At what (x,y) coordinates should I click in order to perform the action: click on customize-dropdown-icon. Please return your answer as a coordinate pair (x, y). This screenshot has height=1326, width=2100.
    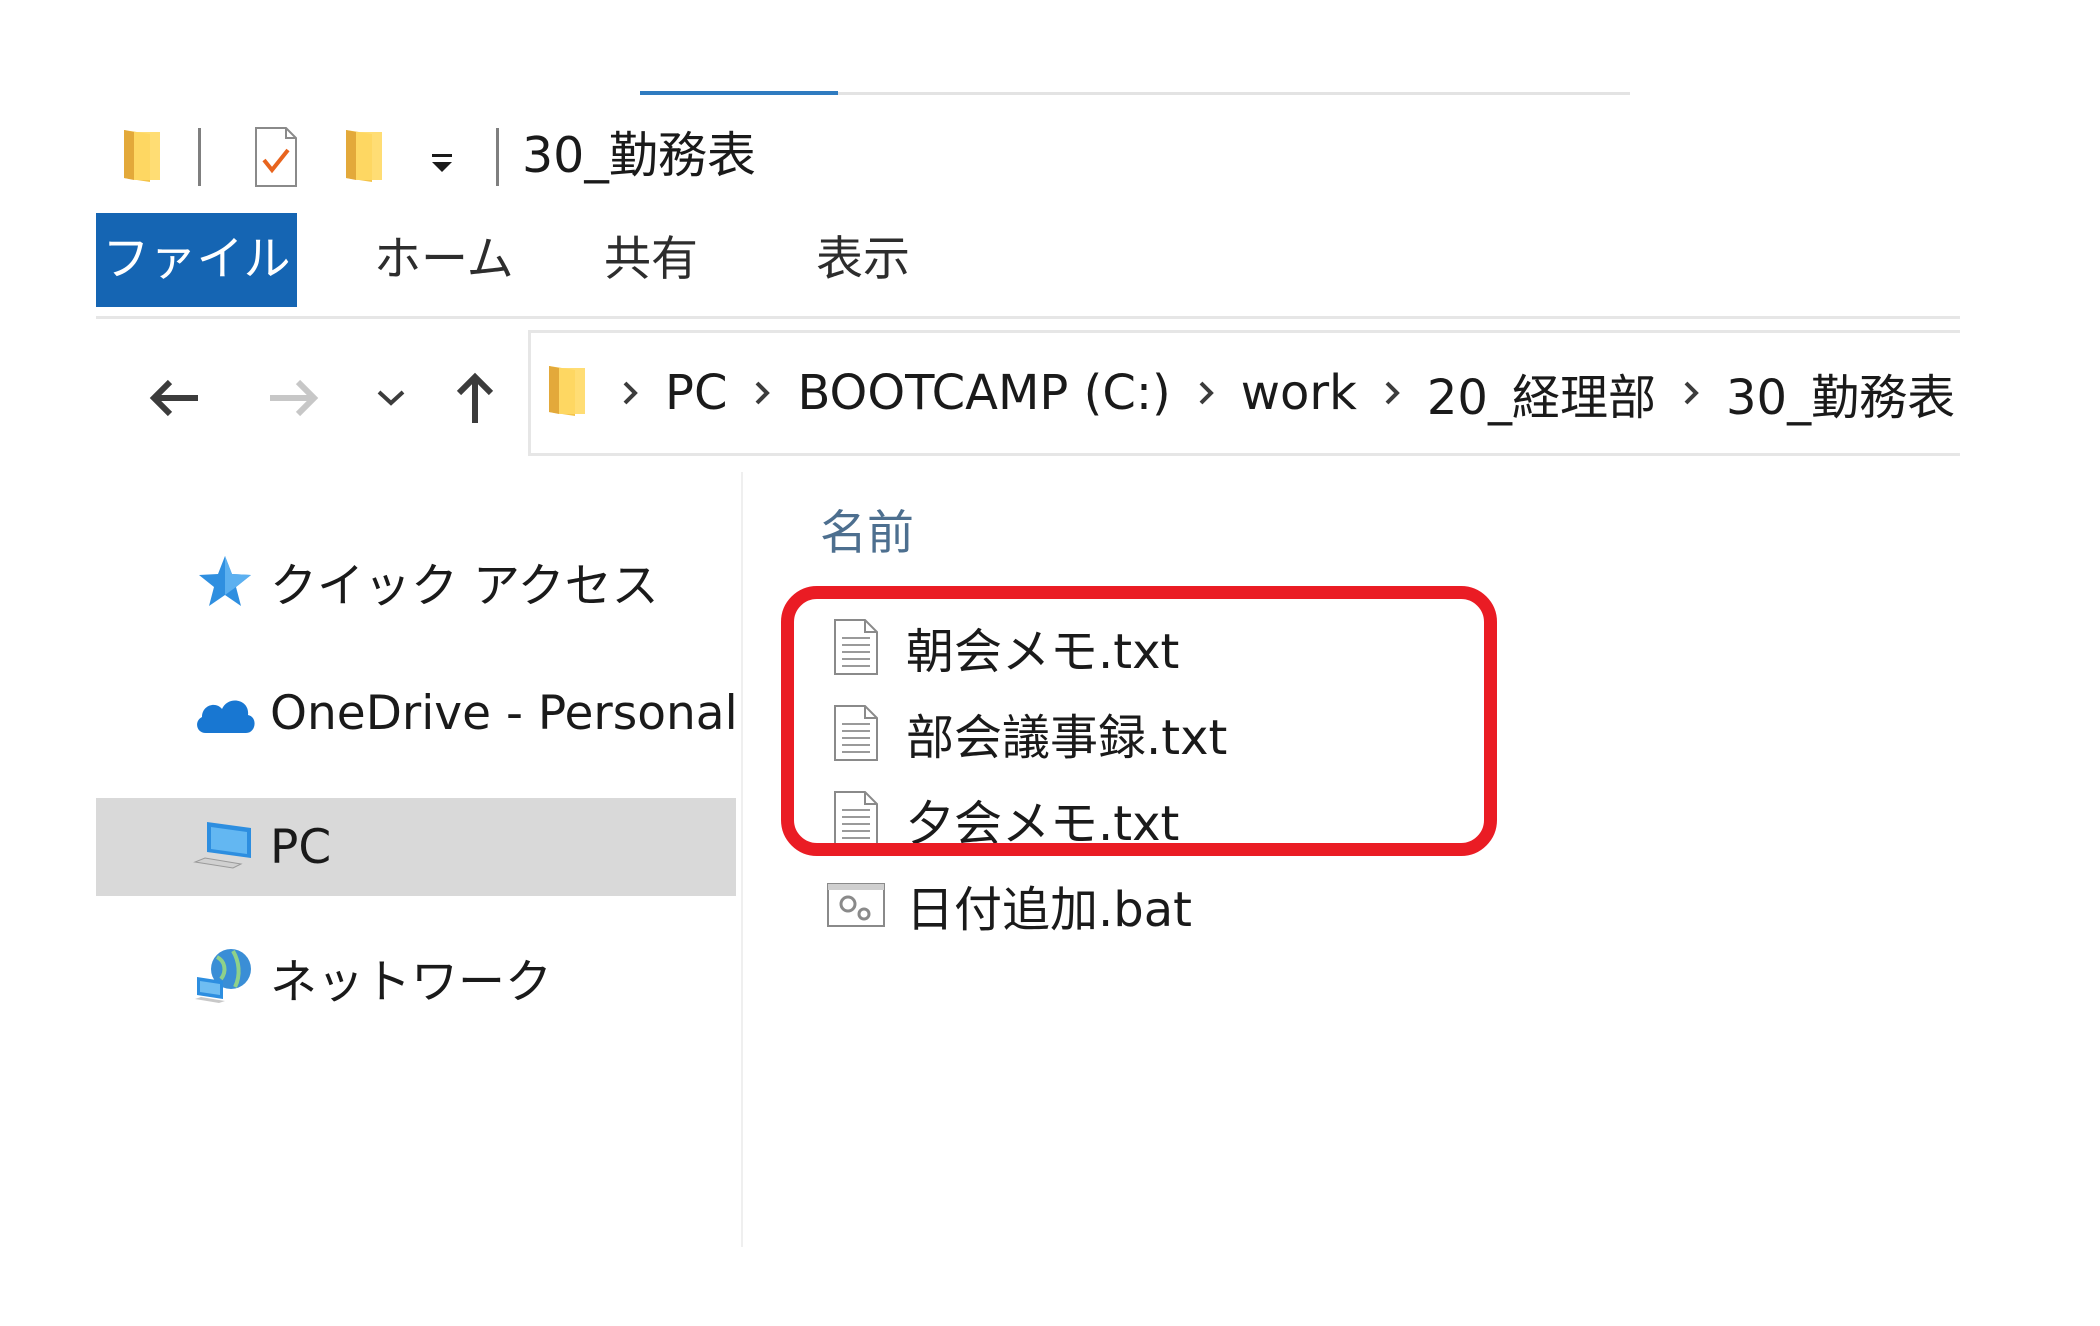
    Looking at the image, I should click on (442, 162).